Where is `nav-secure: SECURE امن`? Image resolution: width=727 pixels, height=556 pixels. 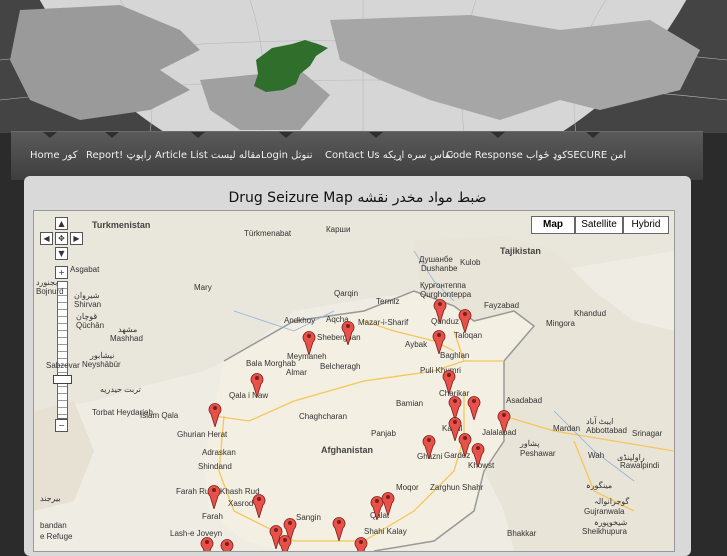
nav-secure: SECURE امن is located at coordinates (596, 155).